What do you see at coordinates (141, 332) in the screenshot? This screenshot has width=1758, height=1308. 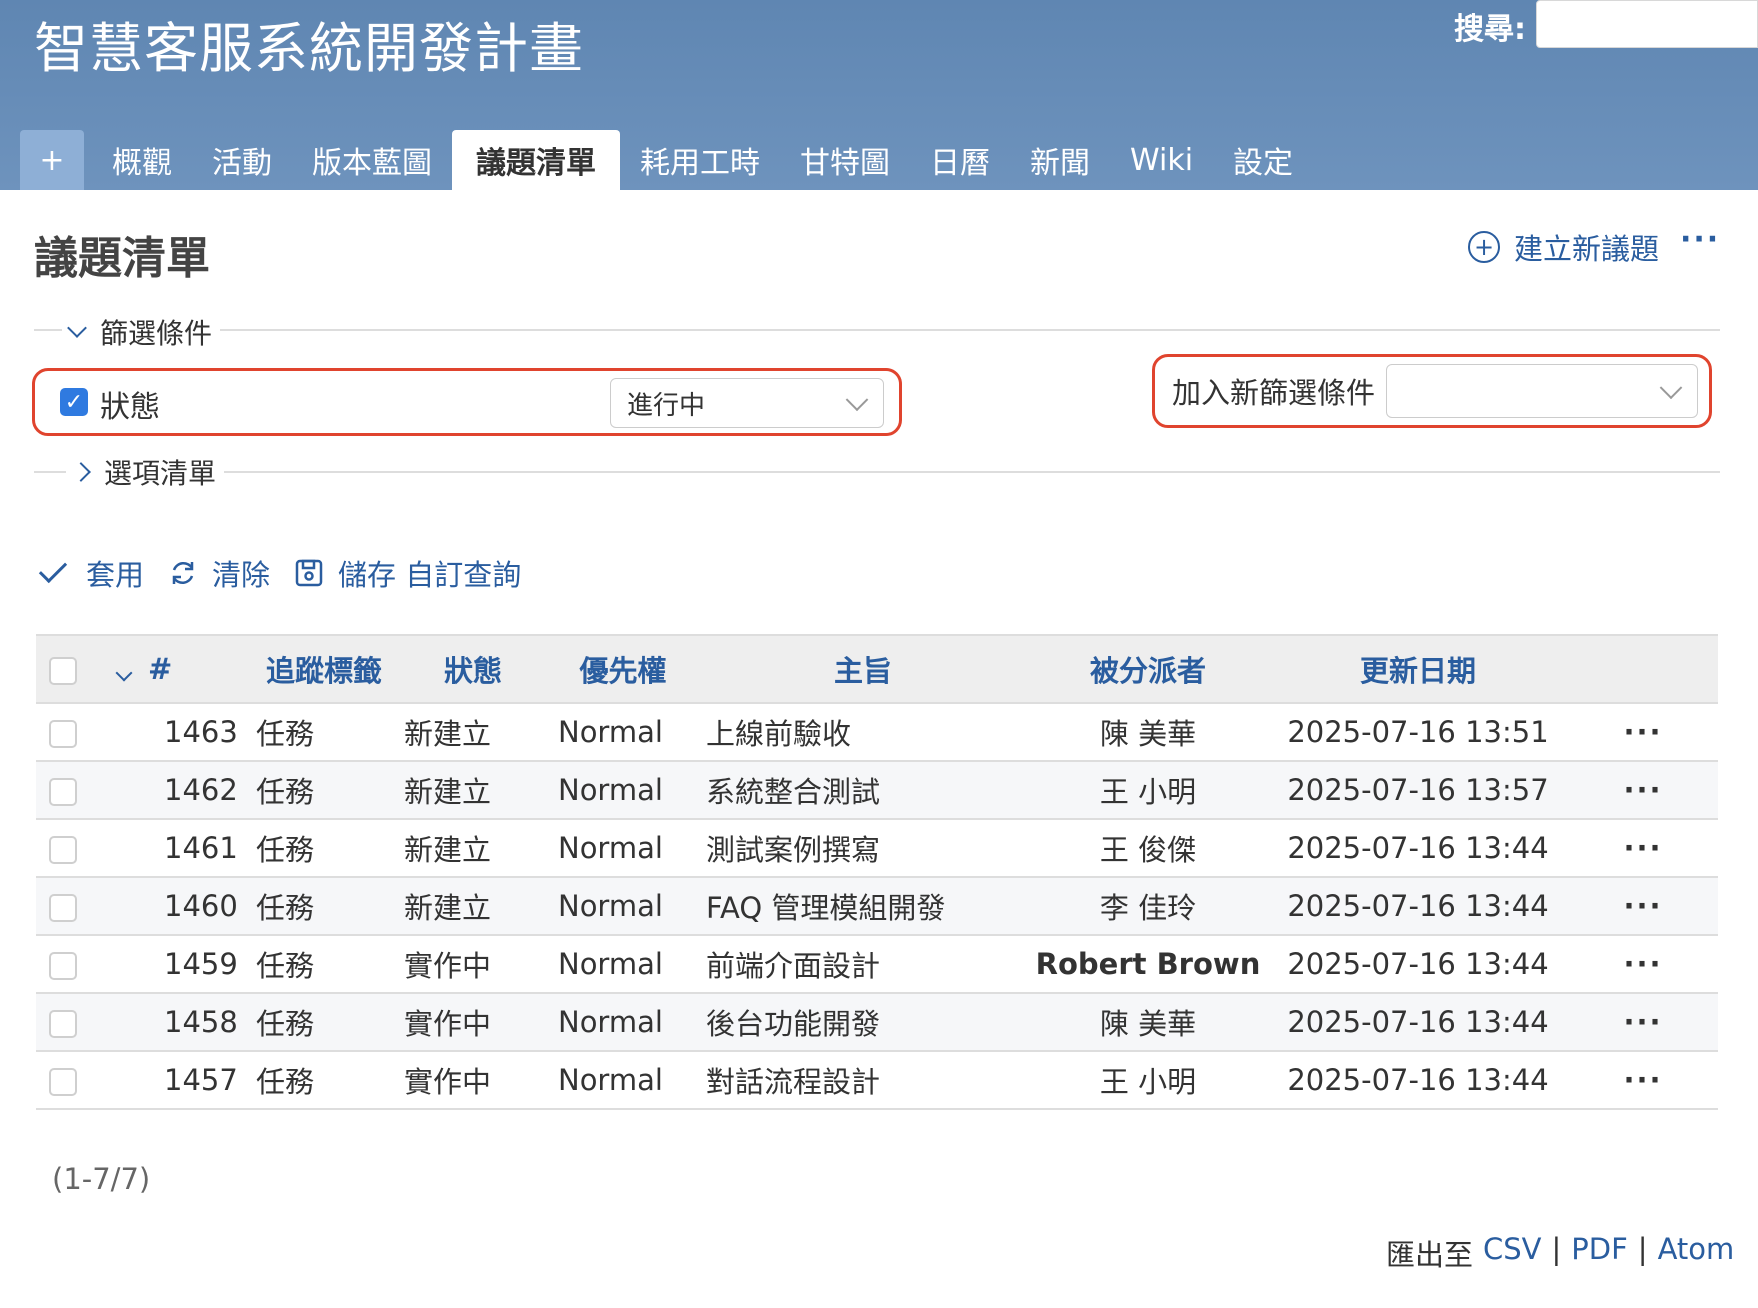 I see `filters-legend: 篩選條件` at bounding box center [141, 332].